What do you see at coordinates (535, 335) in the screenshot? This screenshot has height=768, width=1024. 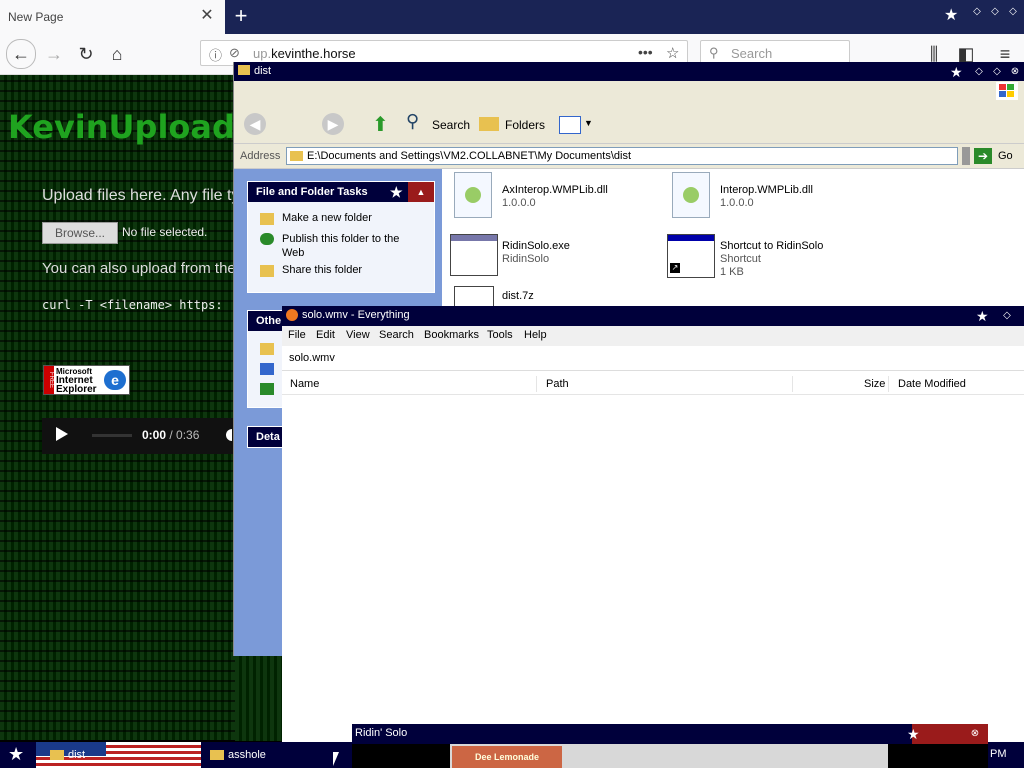 I see `menu-help: Help` at bounding box center [535, 335].